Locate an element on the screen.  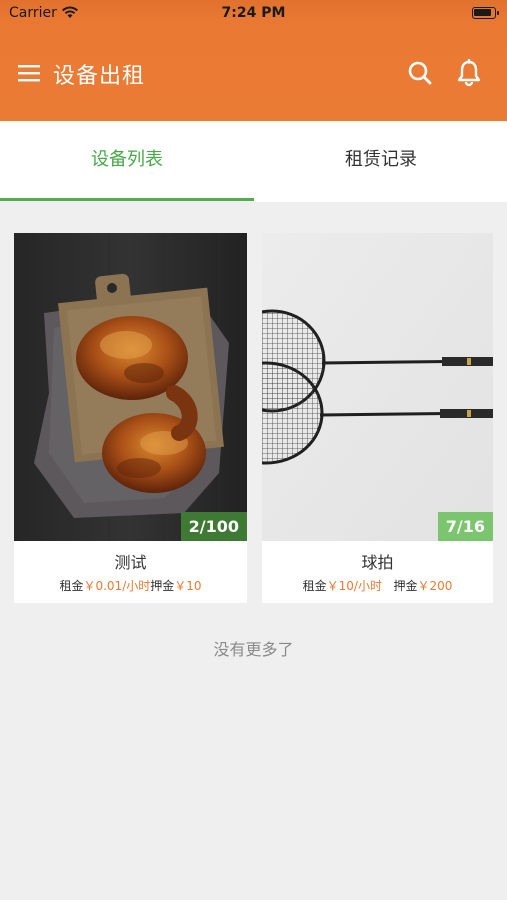
search-icon is located at coordinates (420, 73).